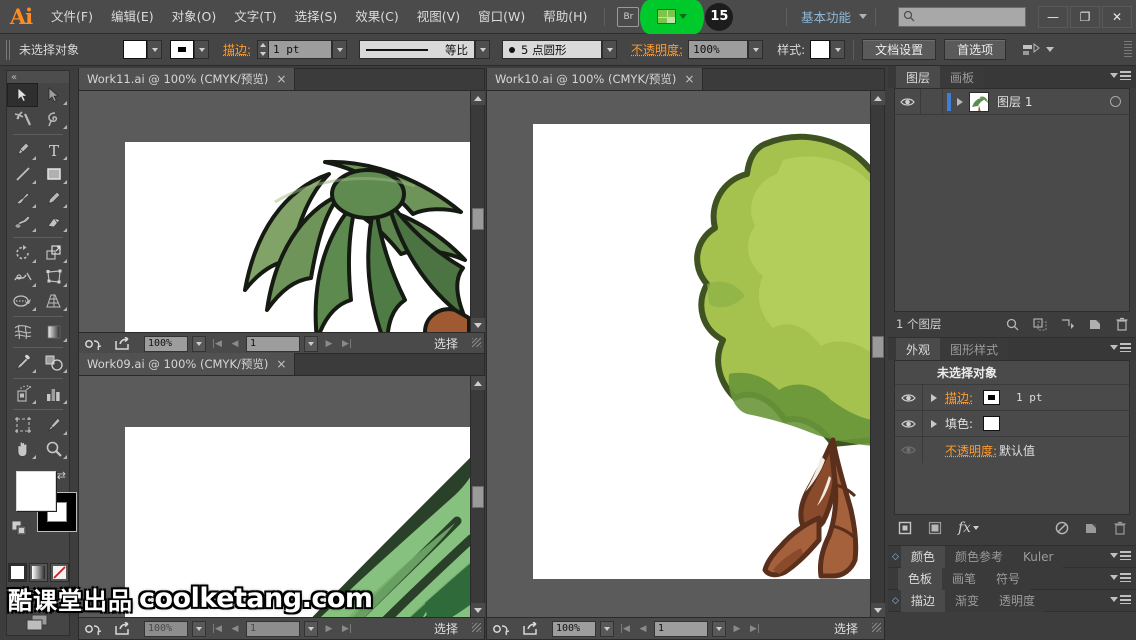  Describe the element at coordinates (281, 79) in the screenshot. I see `close-icon: ×` at that location.